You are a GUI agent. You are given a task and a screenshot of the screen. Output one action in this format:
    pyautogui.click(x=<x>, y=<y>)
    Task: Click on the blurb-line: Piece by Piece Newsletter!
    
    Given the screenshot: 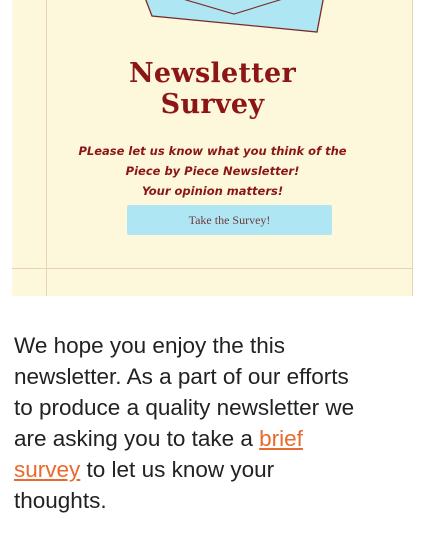 What is the action you would take?
    pyautogui.click(x=212, y=171)
    